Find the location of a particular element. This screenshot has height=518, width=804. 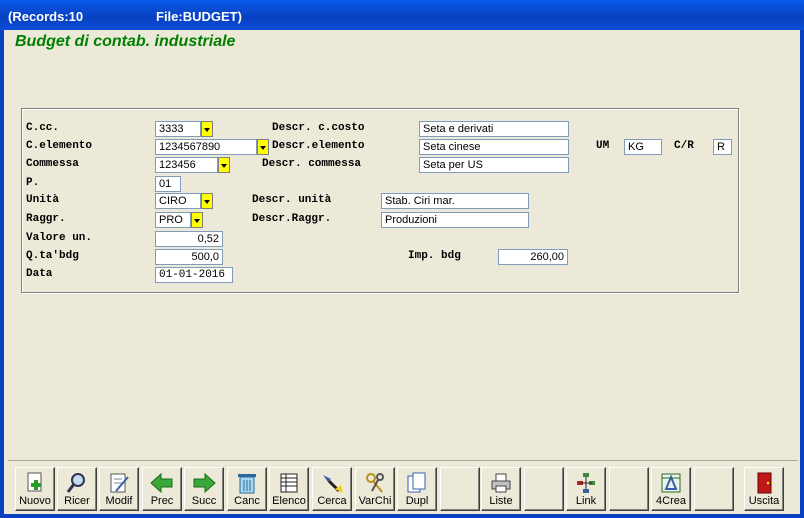

raggr-dropdown-button is located at coordinates (197, 220).